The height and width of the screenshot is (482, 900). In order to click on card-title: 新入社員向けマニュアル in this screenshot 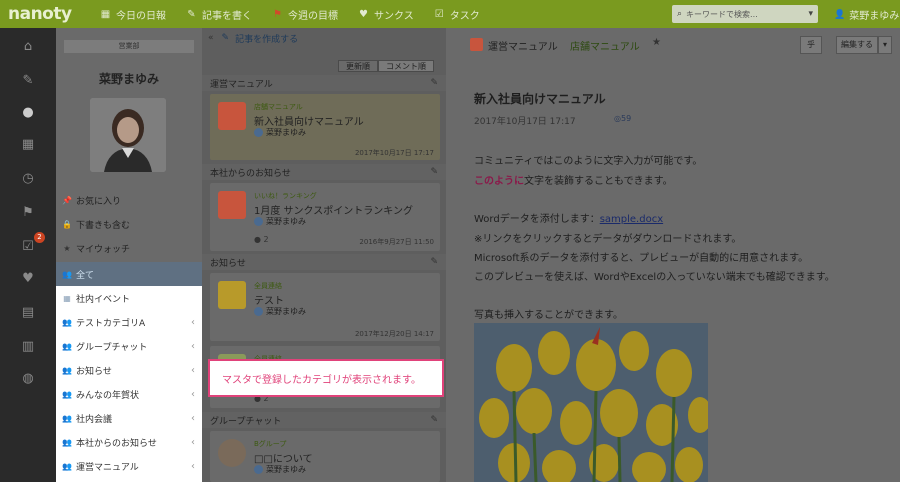, I will do `click(309, 122)`.